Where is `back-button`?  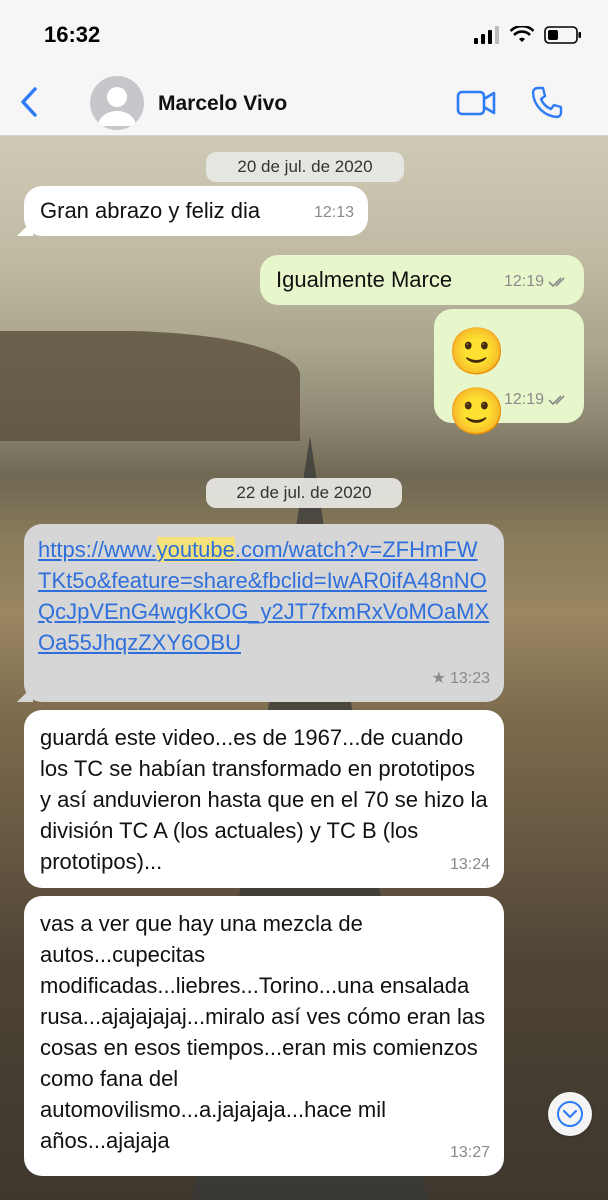 back-button is located at coordinates (29, 102).